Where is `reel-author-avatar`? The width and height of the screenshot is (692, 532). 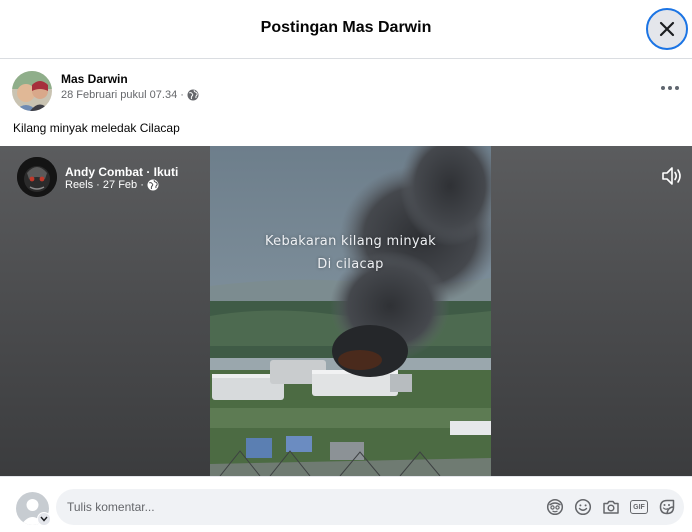
reel-author-avatar is located at coordinates (37, 177).